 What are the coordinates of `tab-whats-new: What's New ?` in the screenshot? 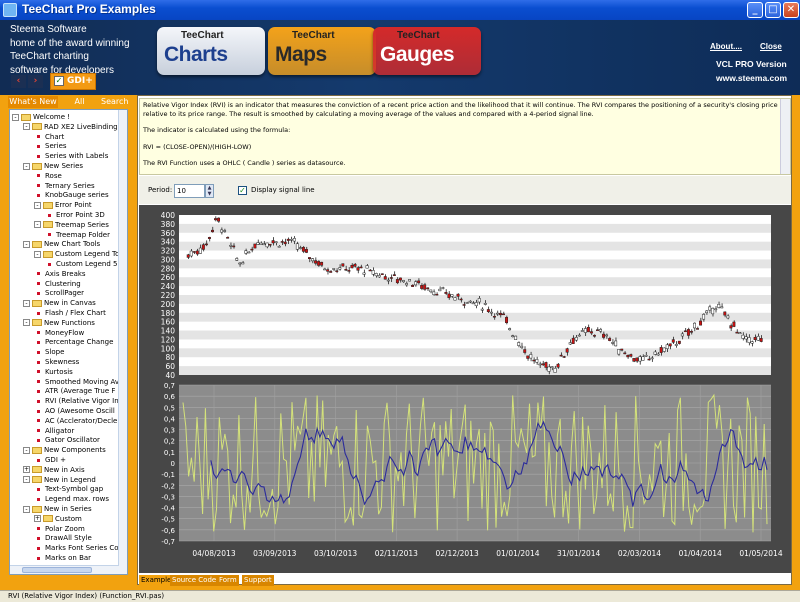 It's located at (33, 107).